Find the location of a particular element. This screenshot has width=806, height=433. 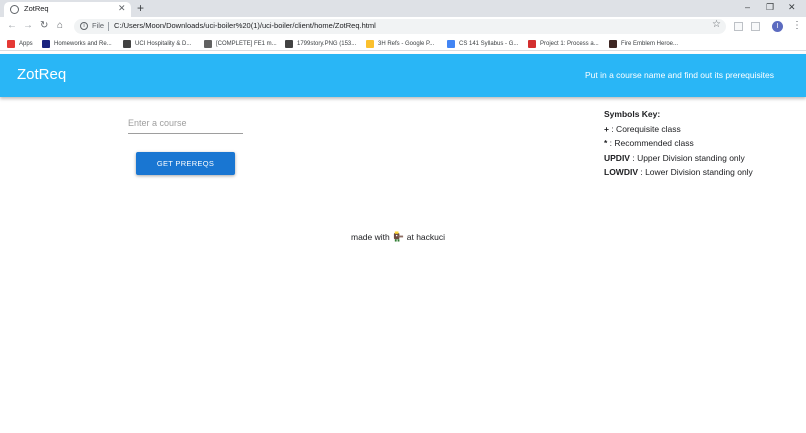

google-slides-icon is located at coordinates (370, 43).